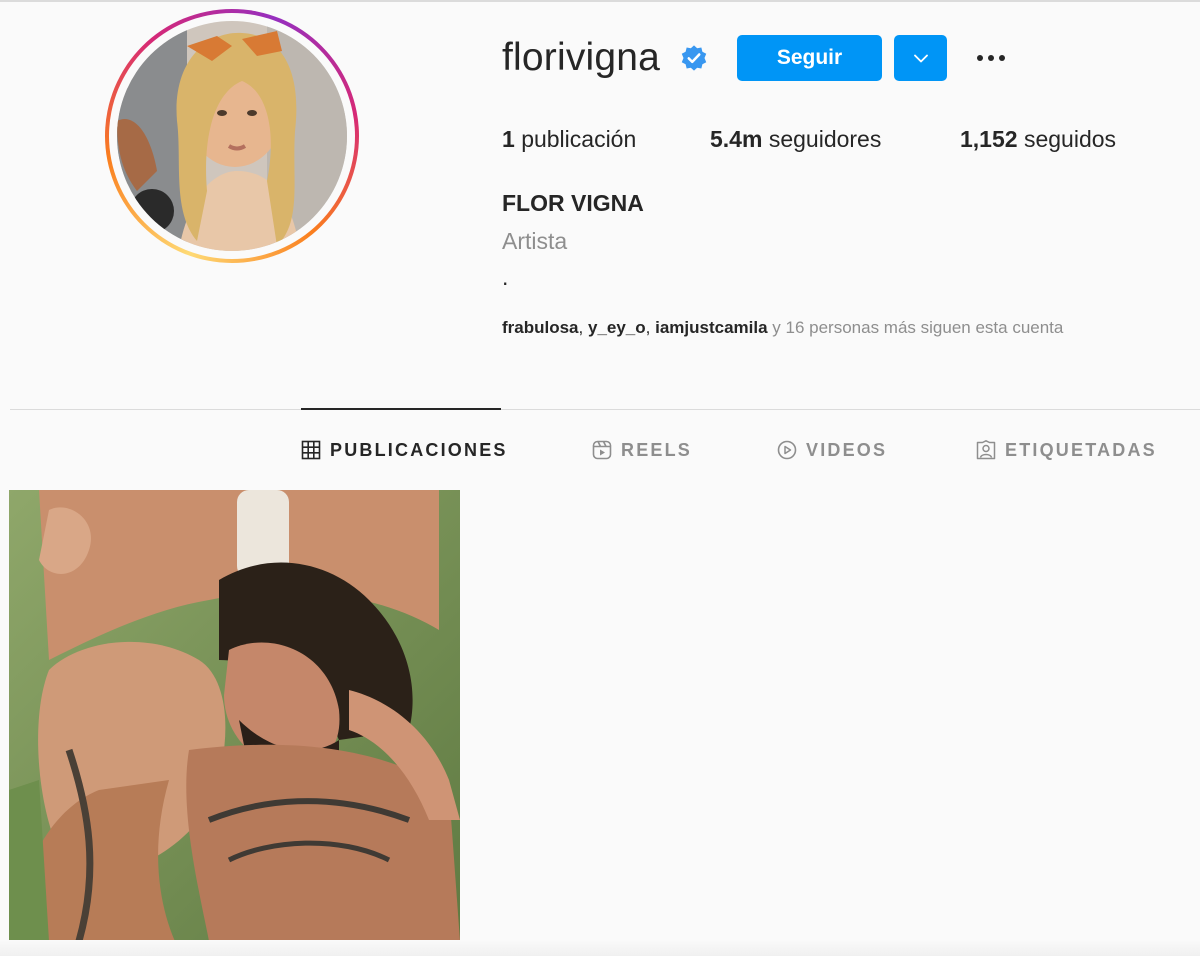  I want to click on avatar-photo, so click(232, 136).